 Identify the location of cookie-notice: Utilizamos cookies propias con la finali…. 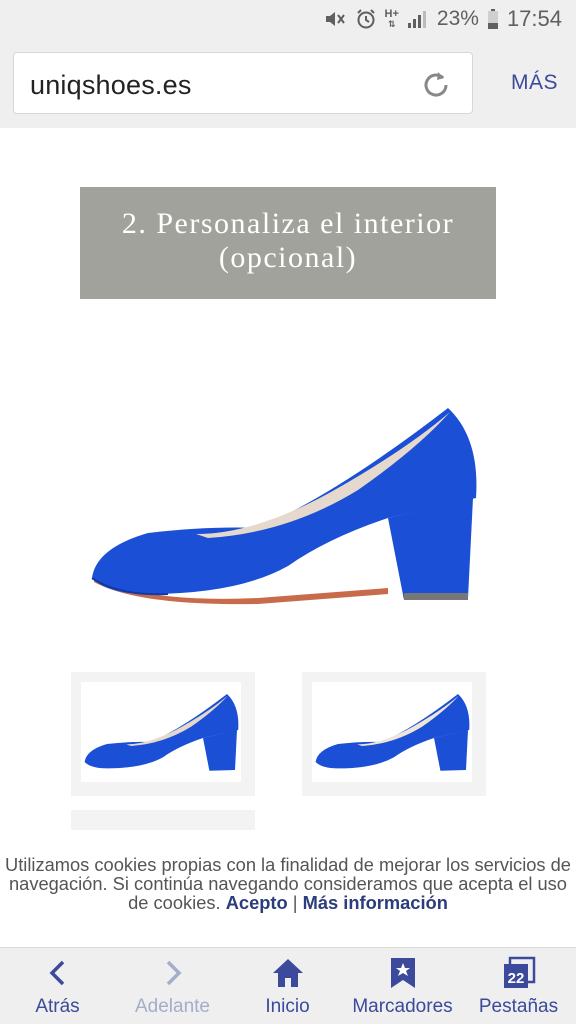
(288, 901).